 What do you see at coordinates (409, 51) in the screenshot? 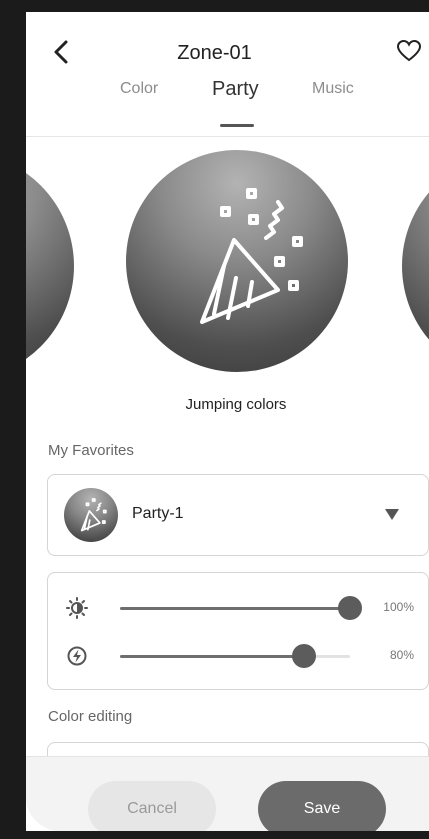
I see `heart-icon` at bounding box center [409, 51].